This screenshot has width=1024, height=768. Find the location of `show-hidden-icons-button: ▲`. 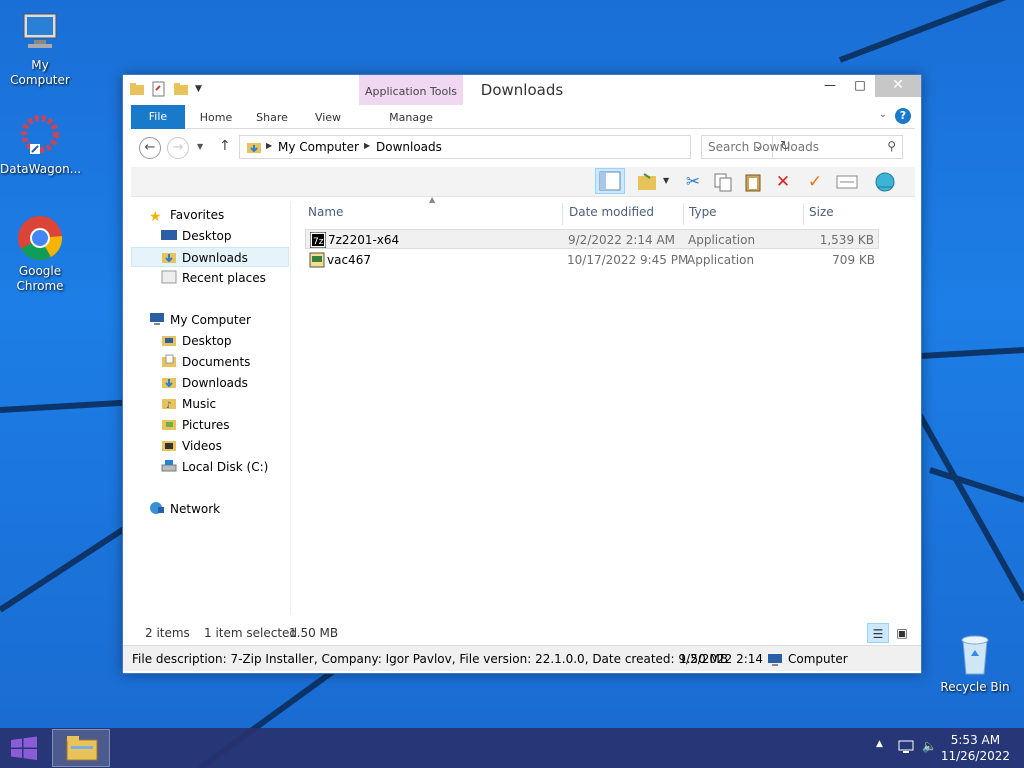

show-hidden-icons-button: ▲ is located at coordinates (879, 744).